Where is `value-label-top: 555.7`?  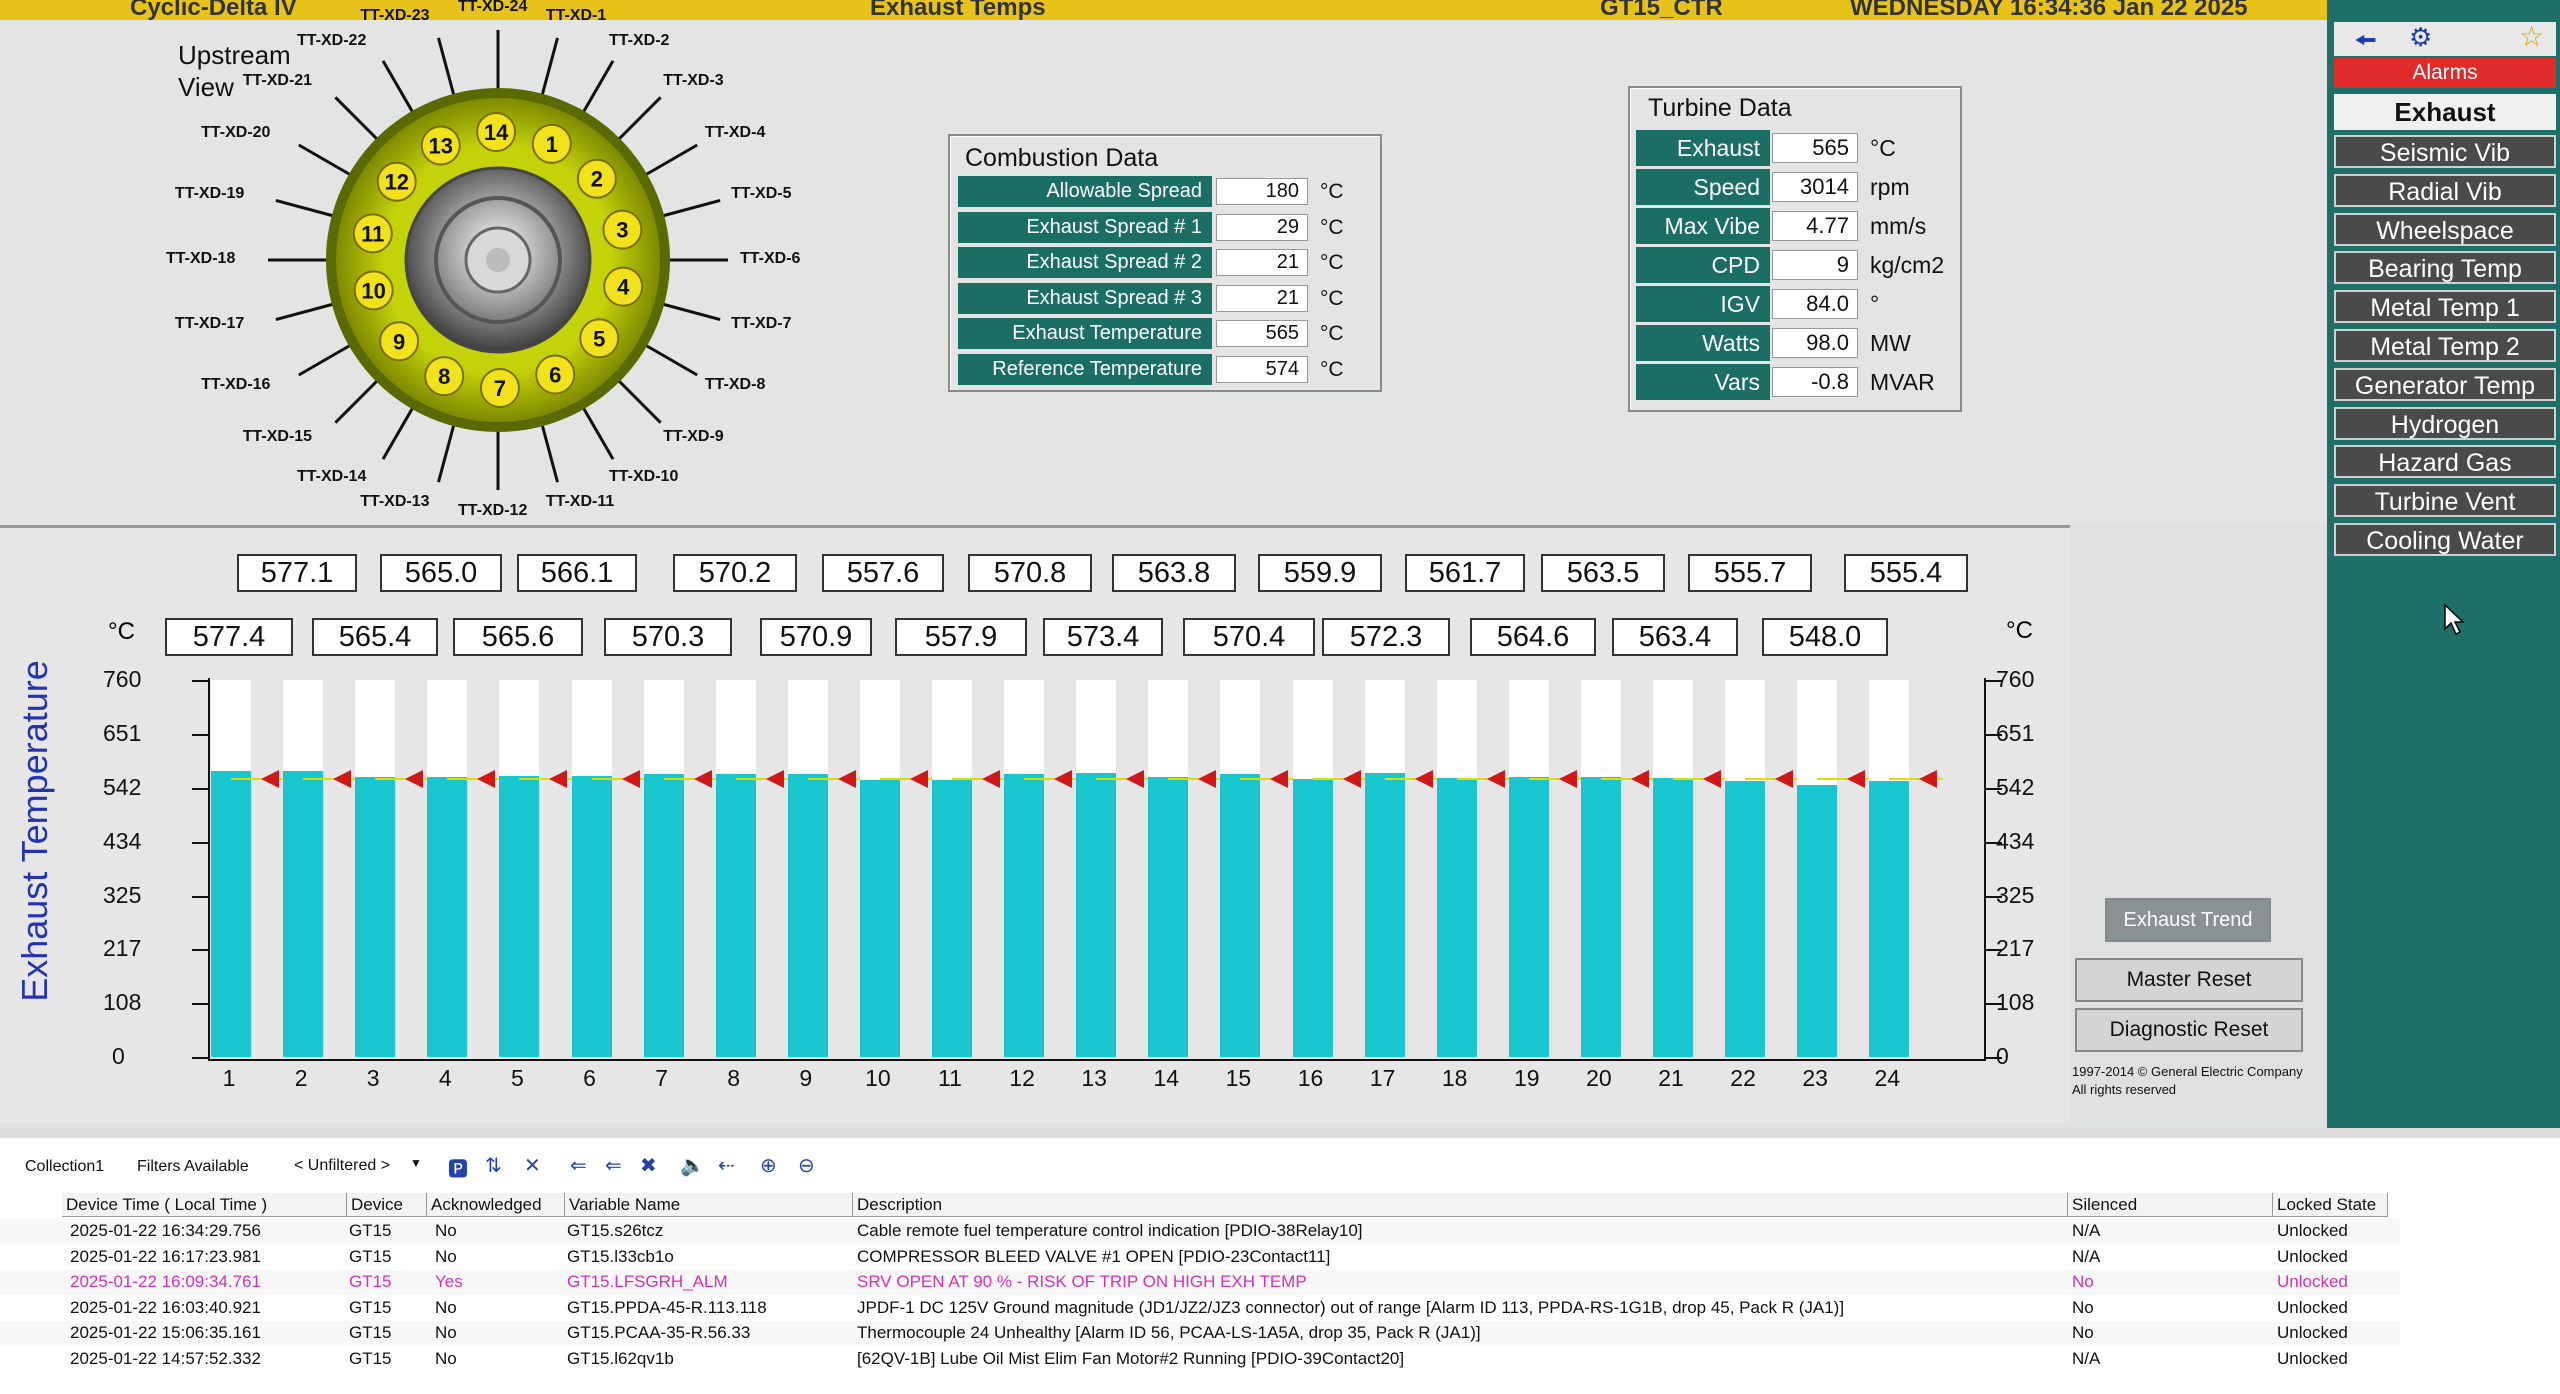
value-label-top: 555.7 is located at coordinates (1750, 573).